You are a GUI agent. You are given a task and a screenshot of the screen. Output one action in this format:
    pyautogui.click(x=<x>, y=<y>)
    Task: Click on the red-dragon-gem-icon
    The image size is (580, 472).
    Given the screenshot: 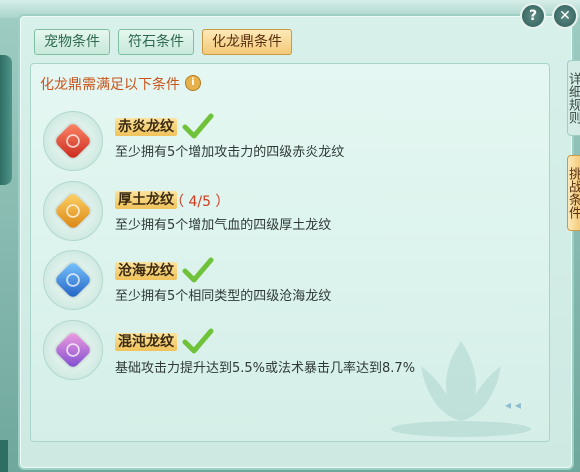 What is the action you would take?
    pyautogui.click(x=73, y=141)
    